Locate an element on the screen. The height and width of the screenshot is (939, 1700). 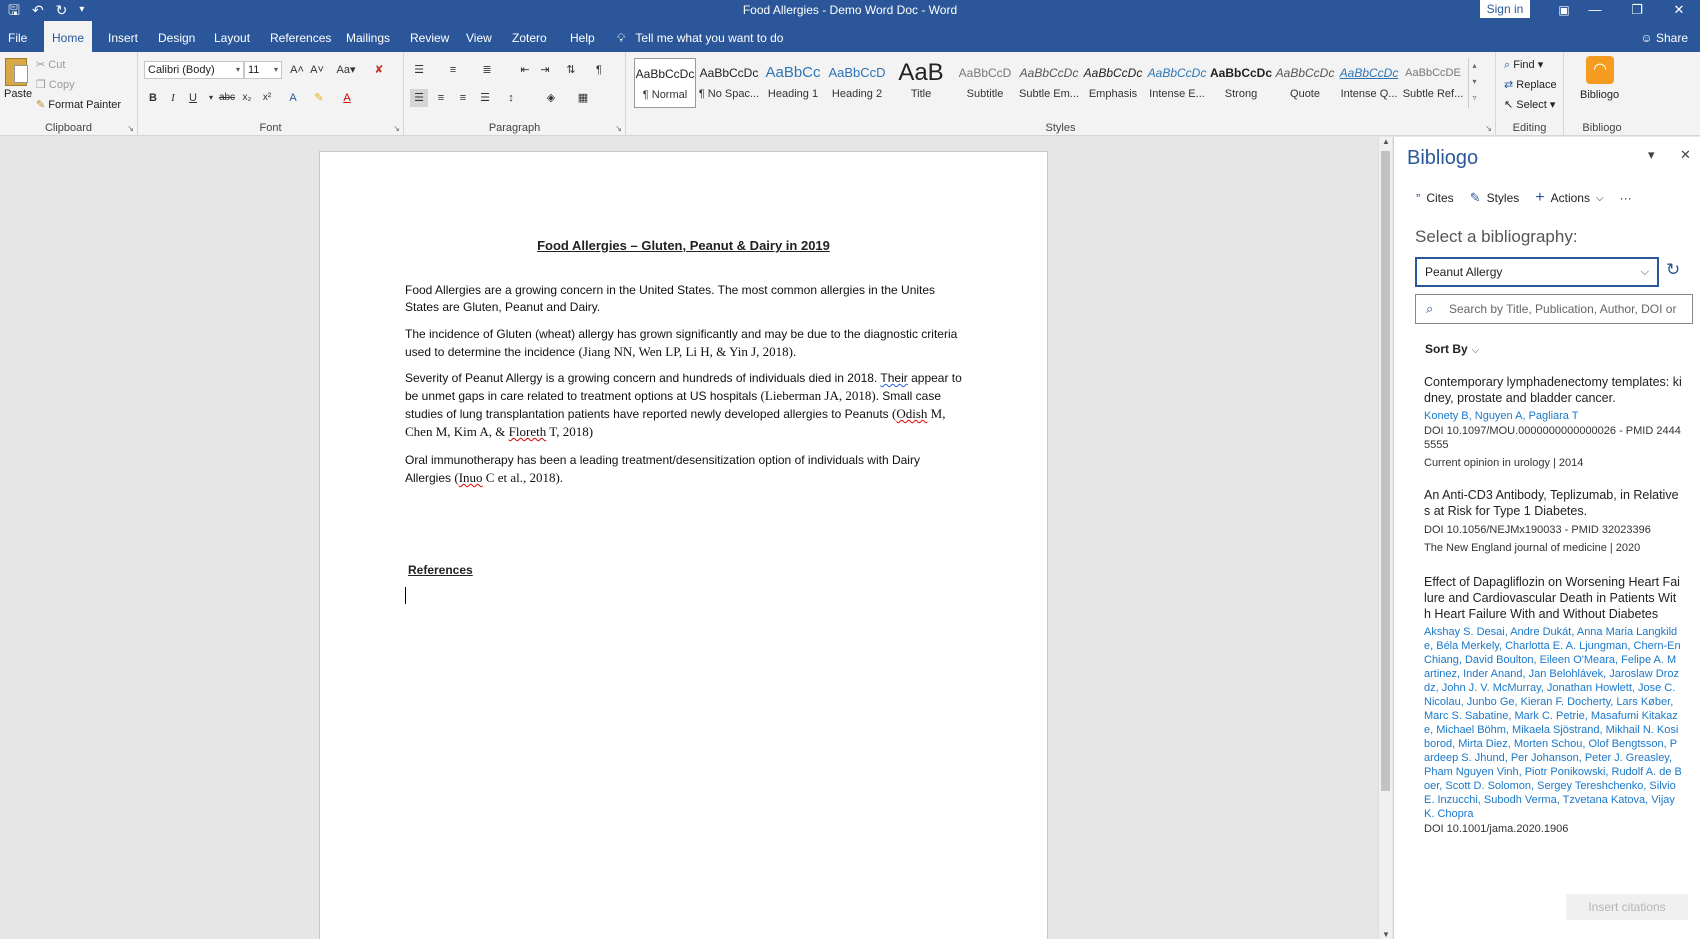
more-styles-icon: ▿ is located at coordinates (1474, 98).